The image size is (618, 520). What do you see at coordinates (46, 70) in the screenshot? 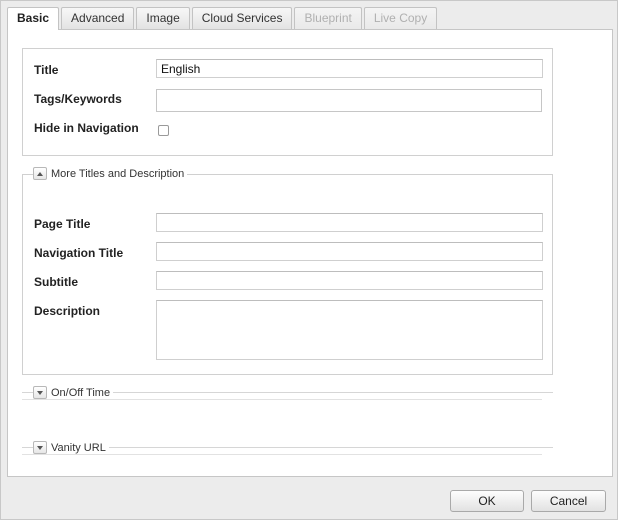
I see `title-label: Title` at bounding box center [46, 70].